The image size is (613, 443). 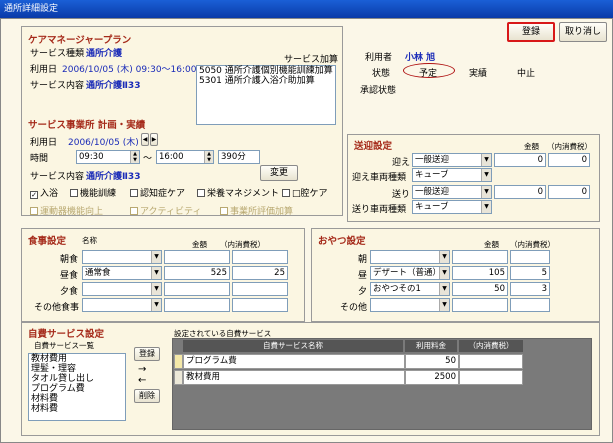 I want to click on duration-field: 390分, so click(x=239, y=157).